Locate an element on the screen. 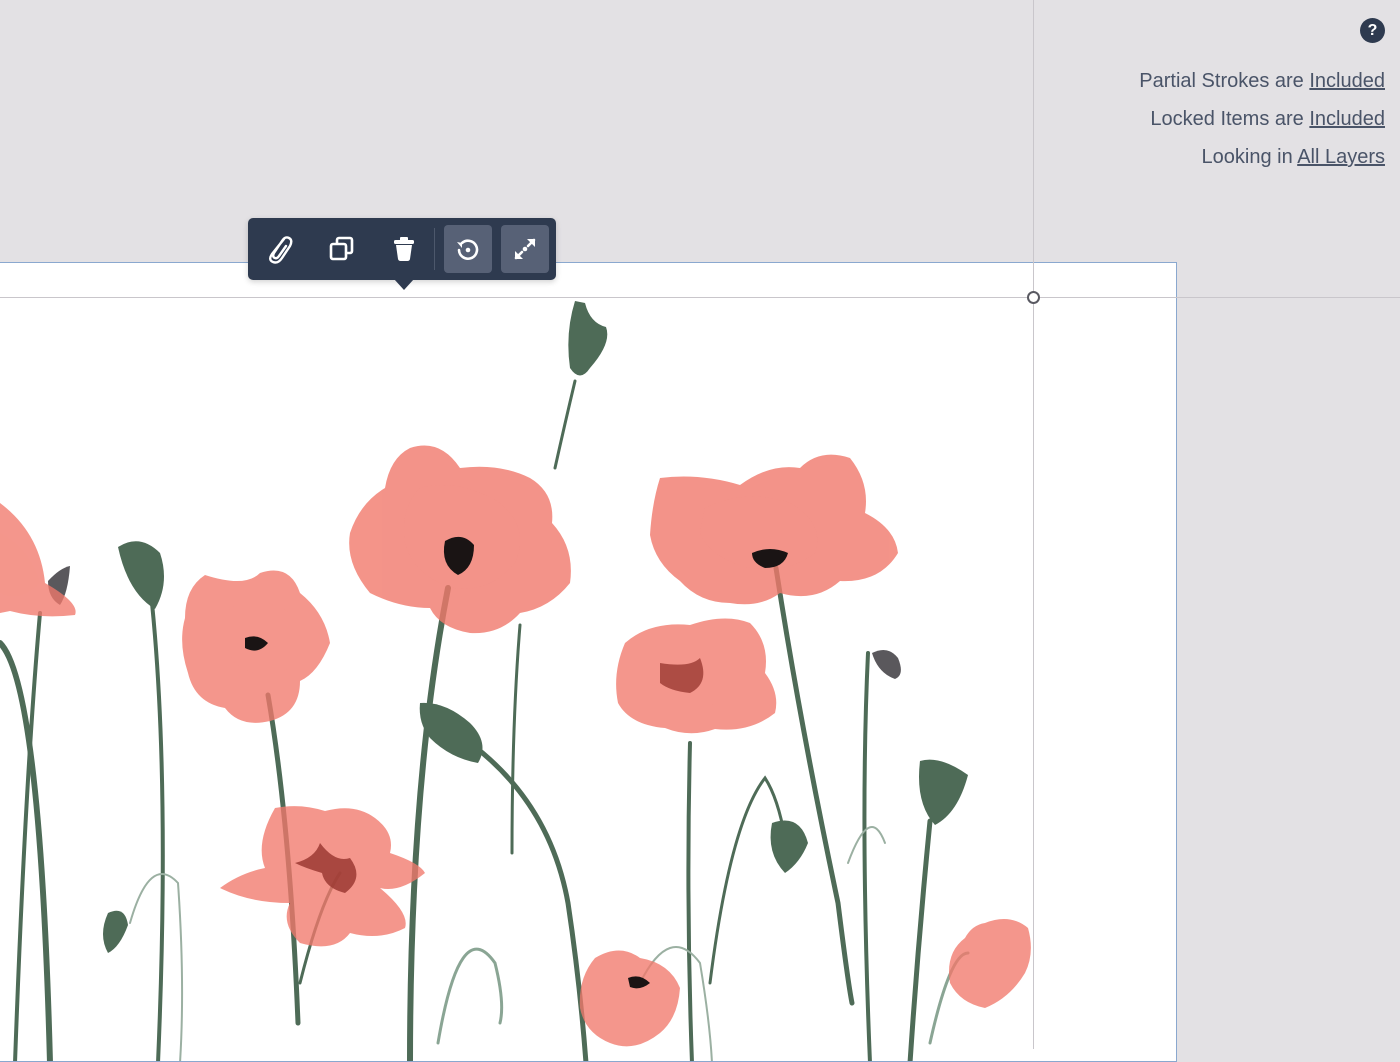  selection-toolbar is located at coordinates (402, 254).